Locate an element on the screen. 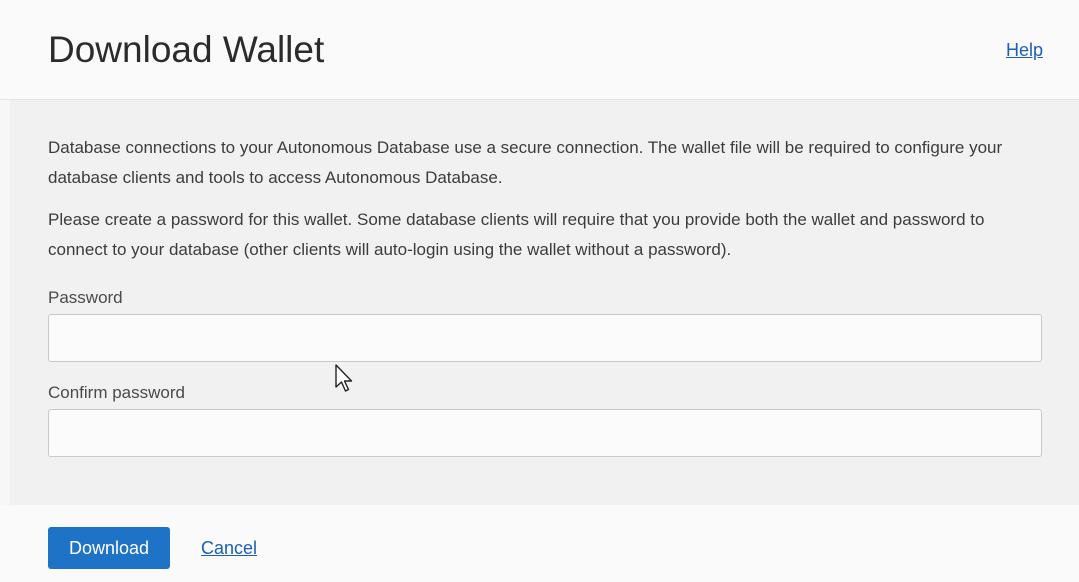 Image resolution: width=1079 pixels, height=582 pixels. confirm-password-label: Confirm password is located at coordinates (116, 392).